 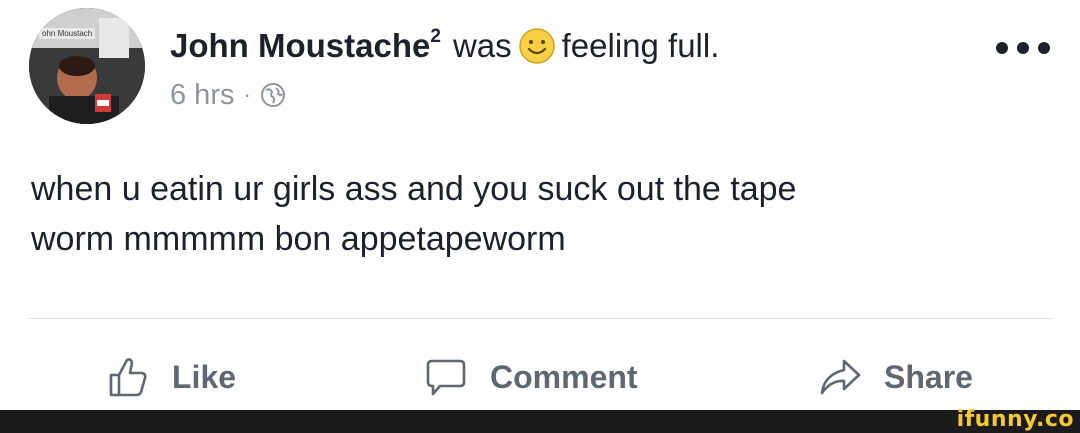 I want to click on smiling-face-icon, so click(x=537, y=46).